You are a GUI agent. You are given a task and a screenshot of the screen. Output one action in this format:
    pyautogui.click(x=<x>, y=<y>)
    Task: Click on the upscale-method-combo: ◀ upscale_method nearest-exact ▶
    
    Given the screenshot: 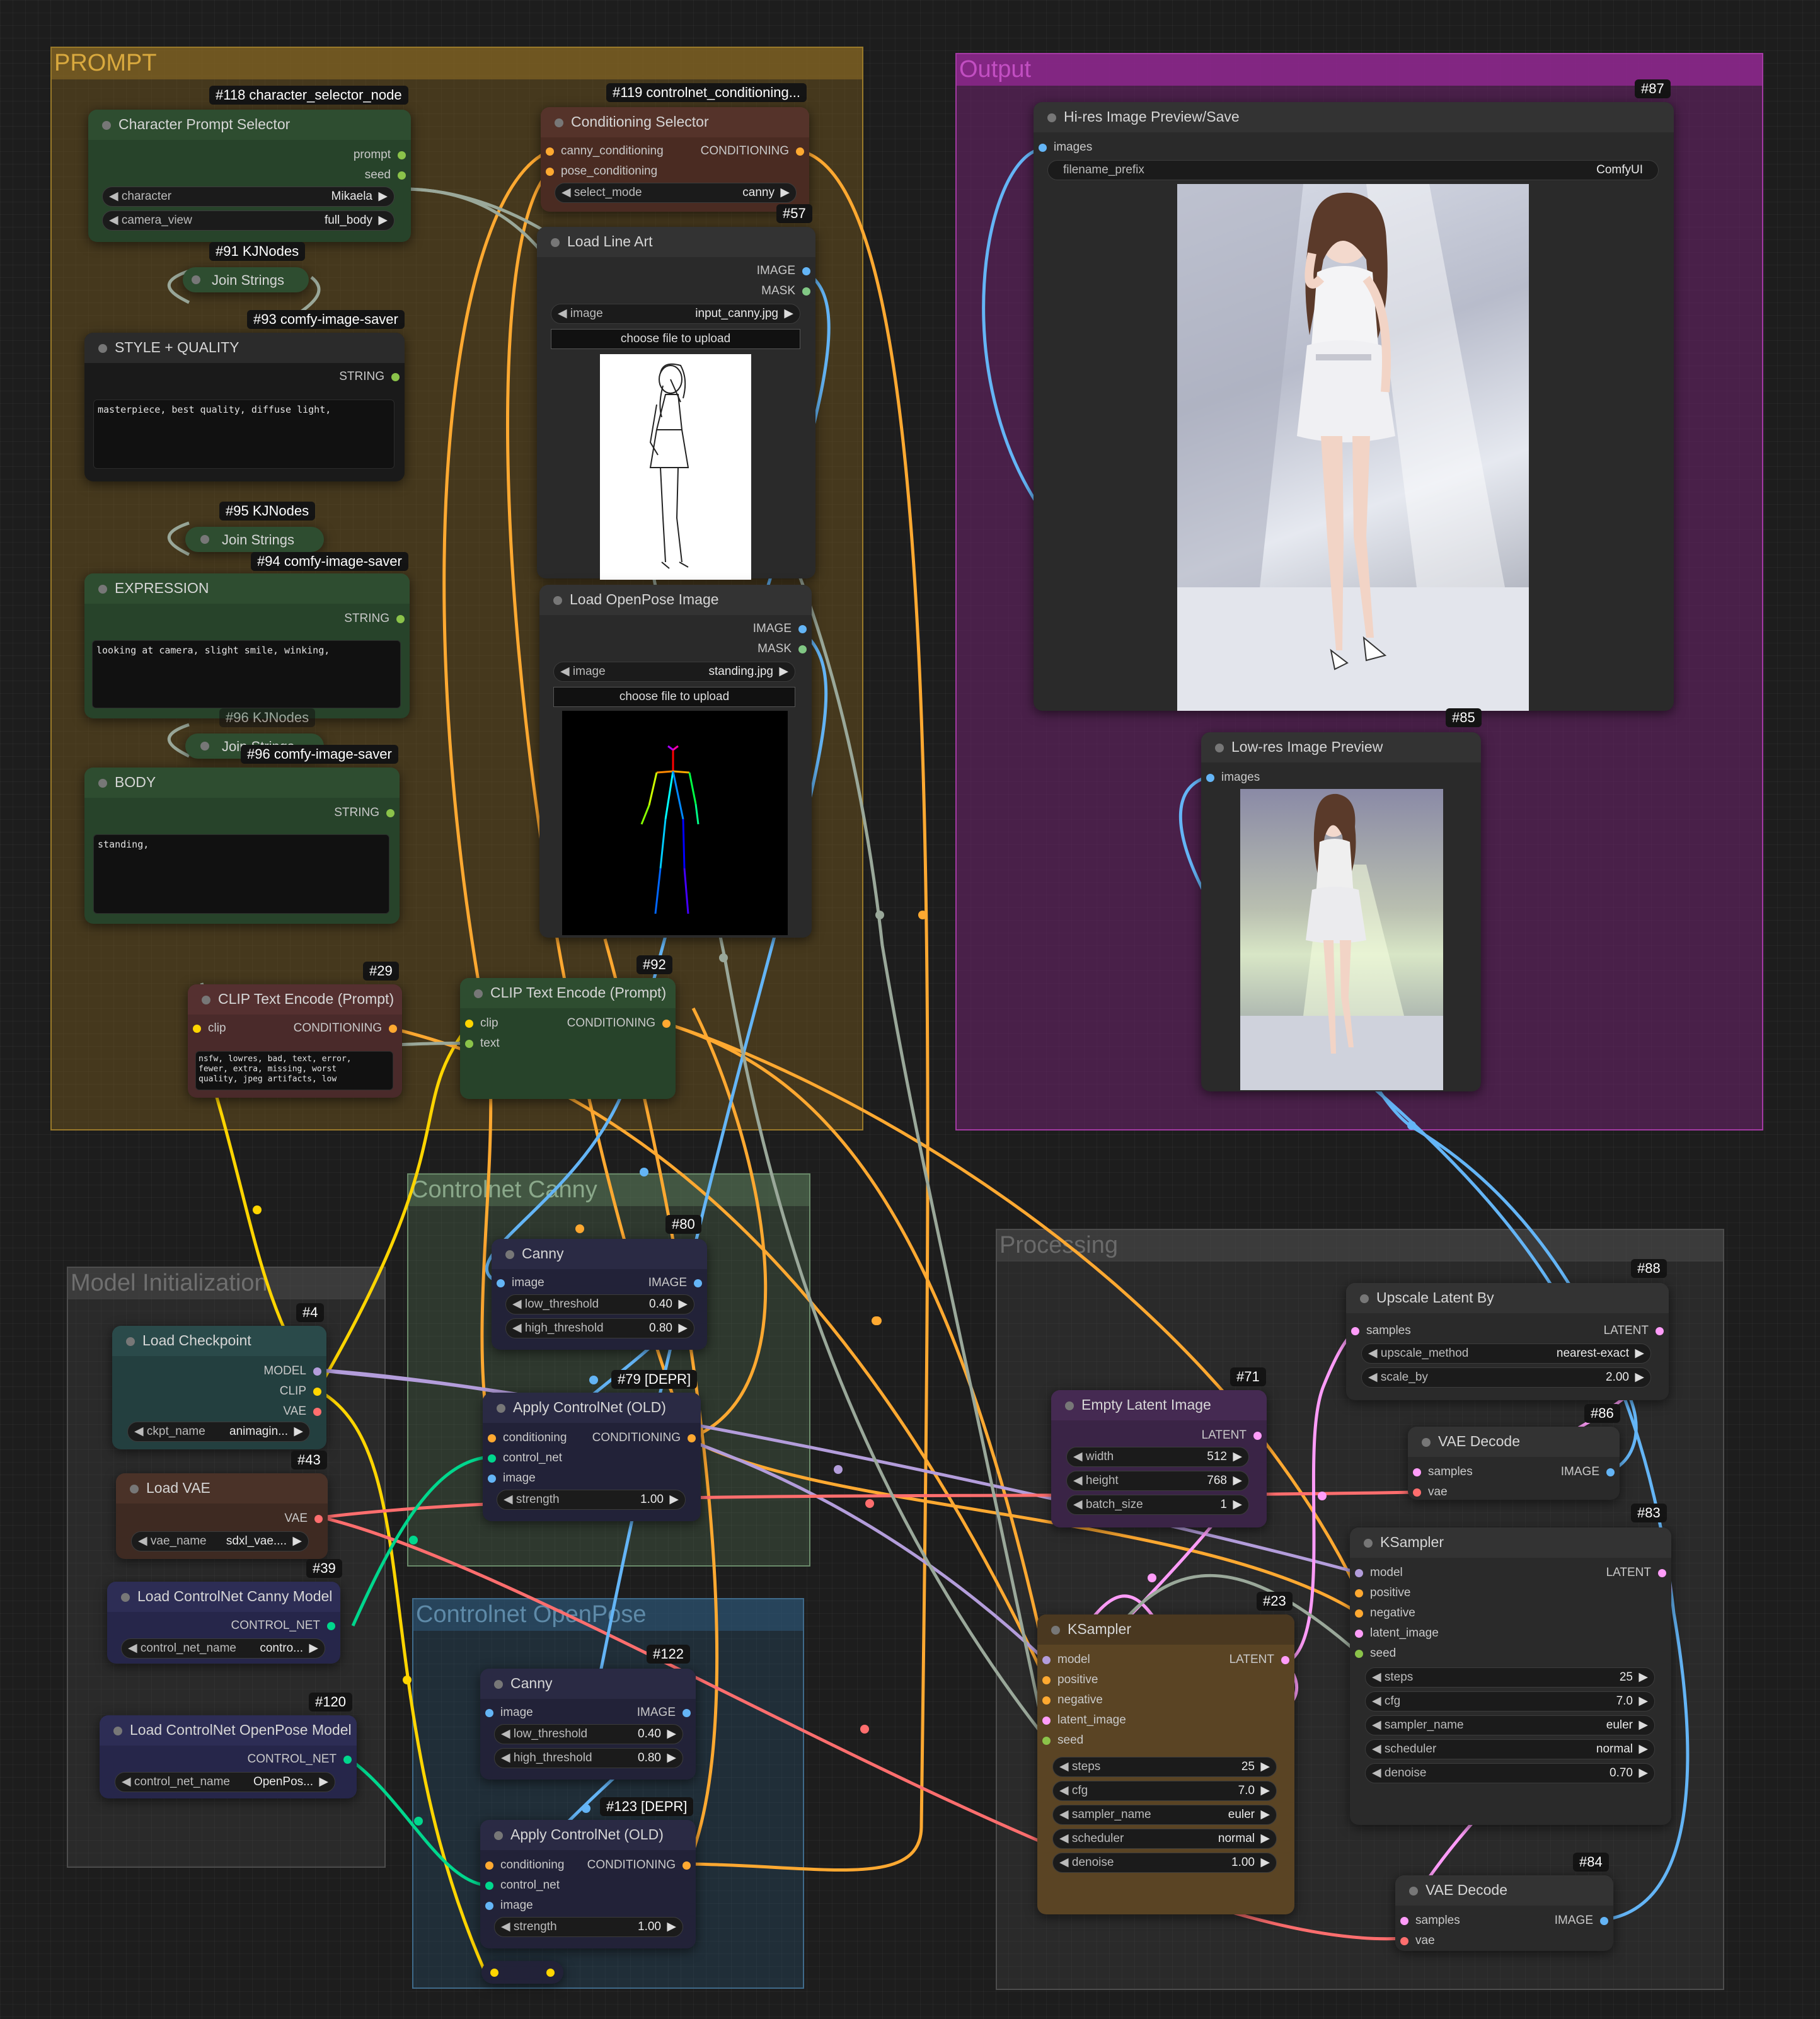 What is the action you would take?
    pyautogui.click(x=1506, y=1353)
    